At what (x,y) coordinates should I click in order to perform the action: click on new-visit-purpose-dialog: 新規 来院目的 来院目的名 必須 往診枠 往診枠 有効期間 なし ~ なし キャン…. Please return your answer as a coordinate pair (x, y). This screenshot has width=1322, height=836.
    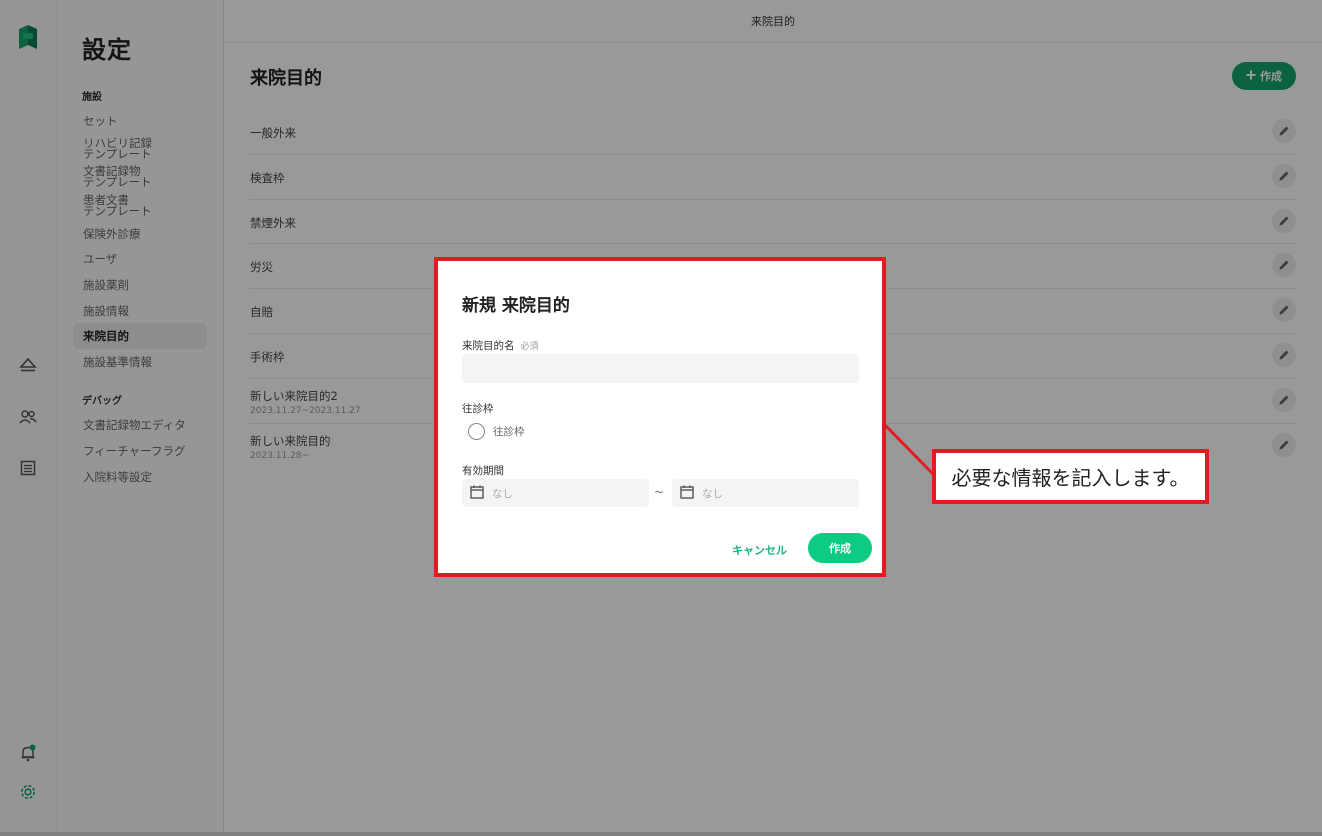
    Looking at the image, I should click on (660, 417).